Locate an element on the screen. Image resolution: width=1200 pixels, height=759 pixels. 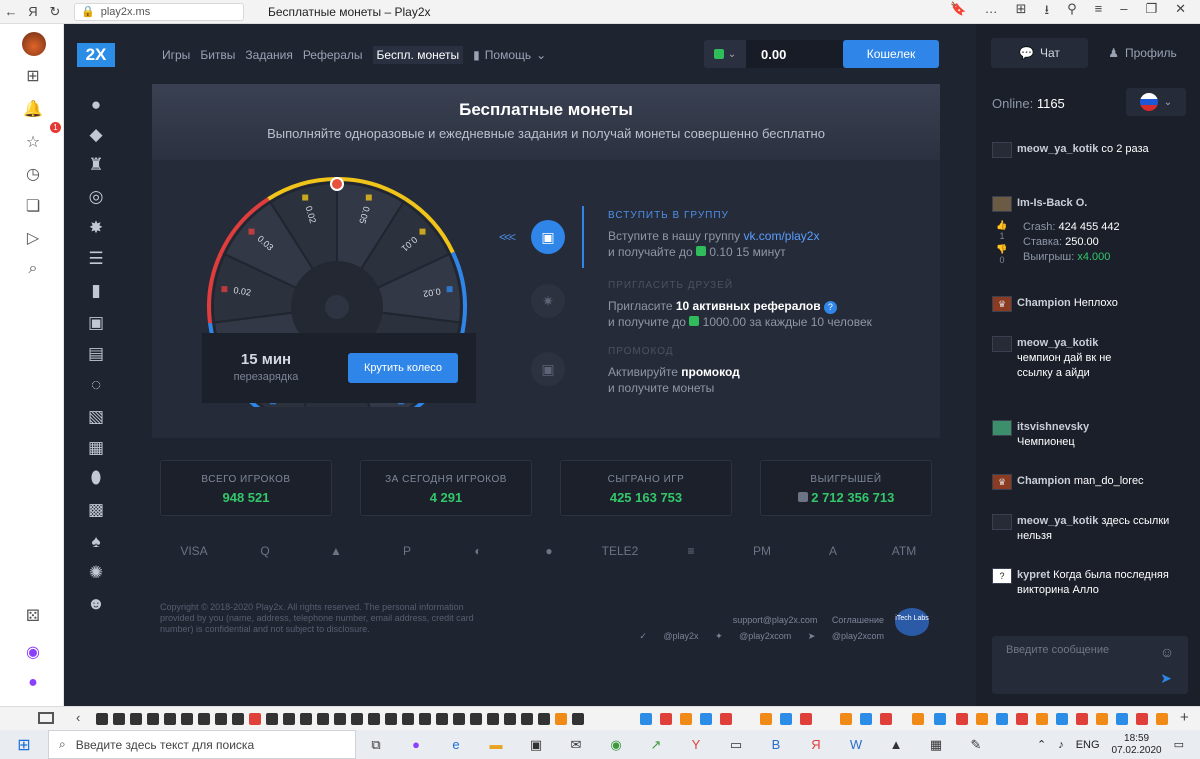
chat-nick: itsvishnevsky is located at coordinates (1053, 427).